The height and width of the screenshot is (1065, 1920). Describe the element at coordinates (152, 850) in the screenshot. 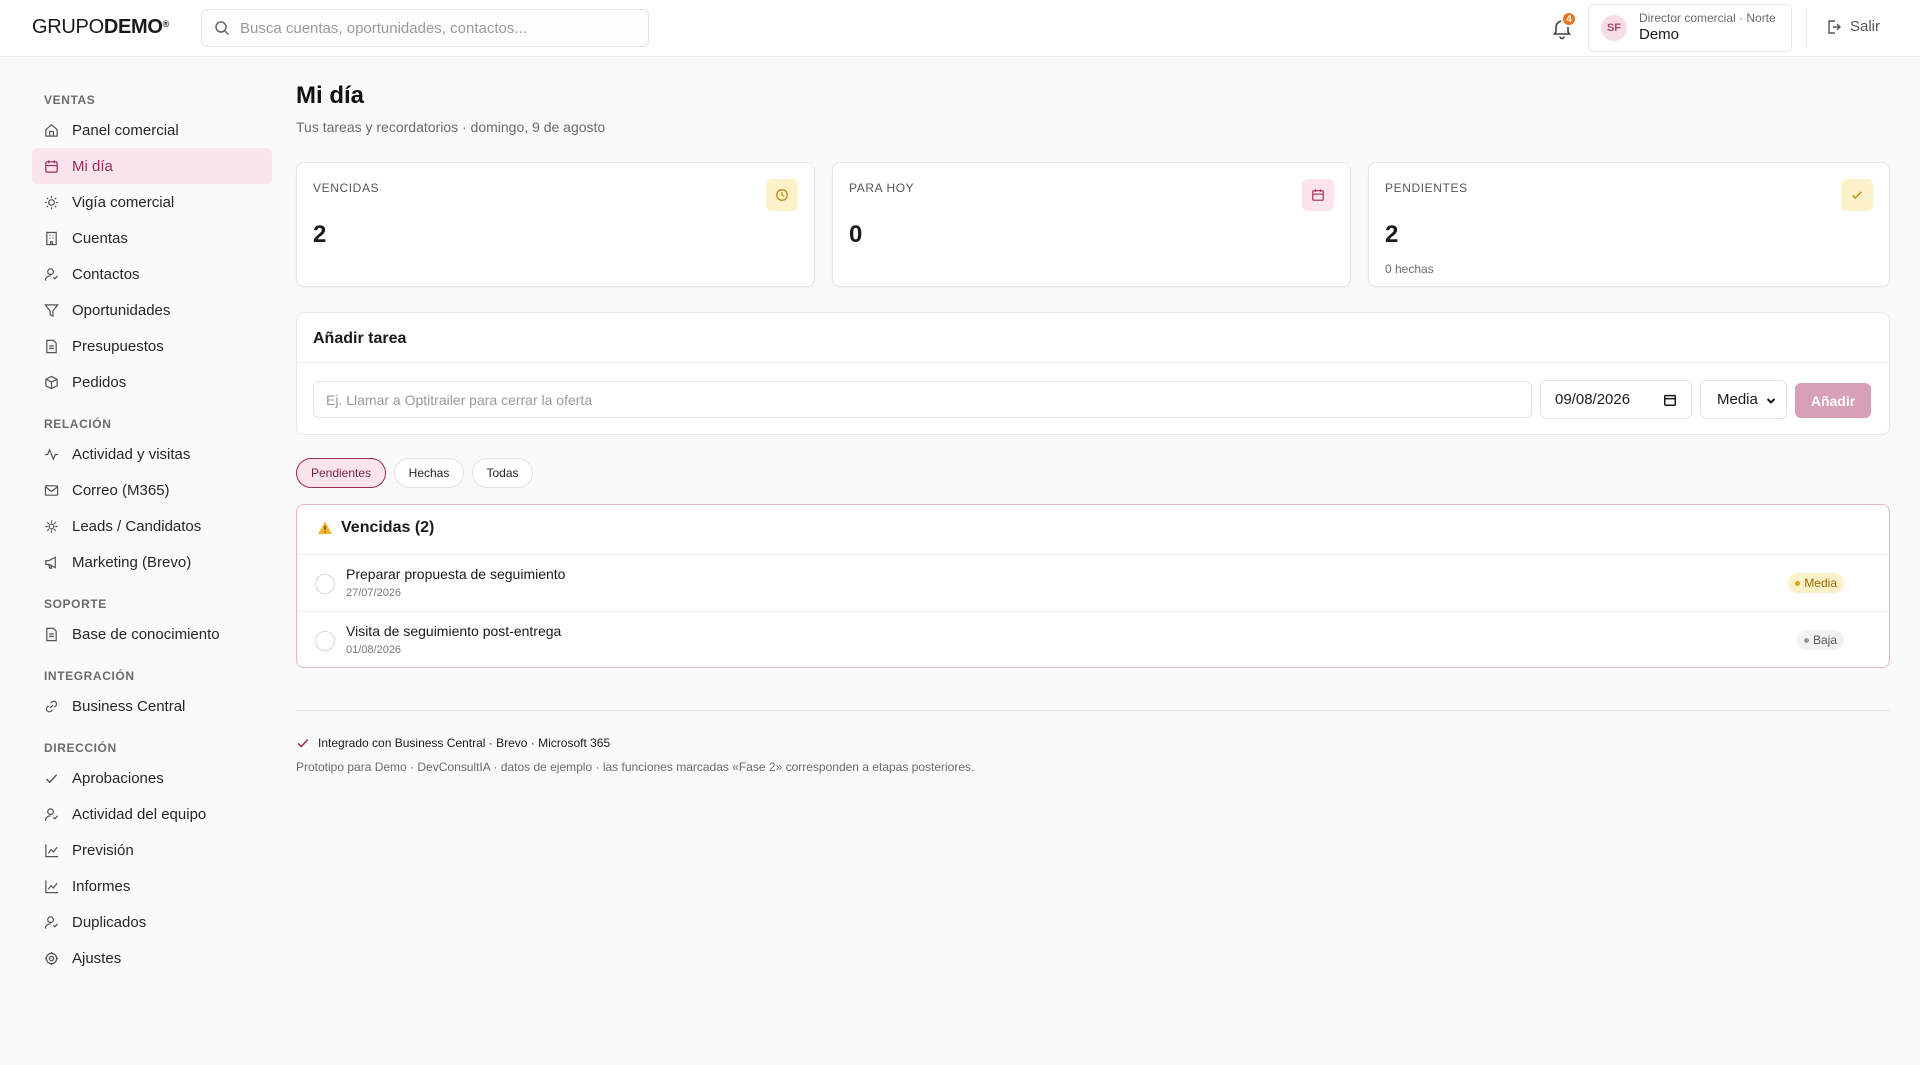

I see `sidebar-item-prevision: Previsión` at that location.